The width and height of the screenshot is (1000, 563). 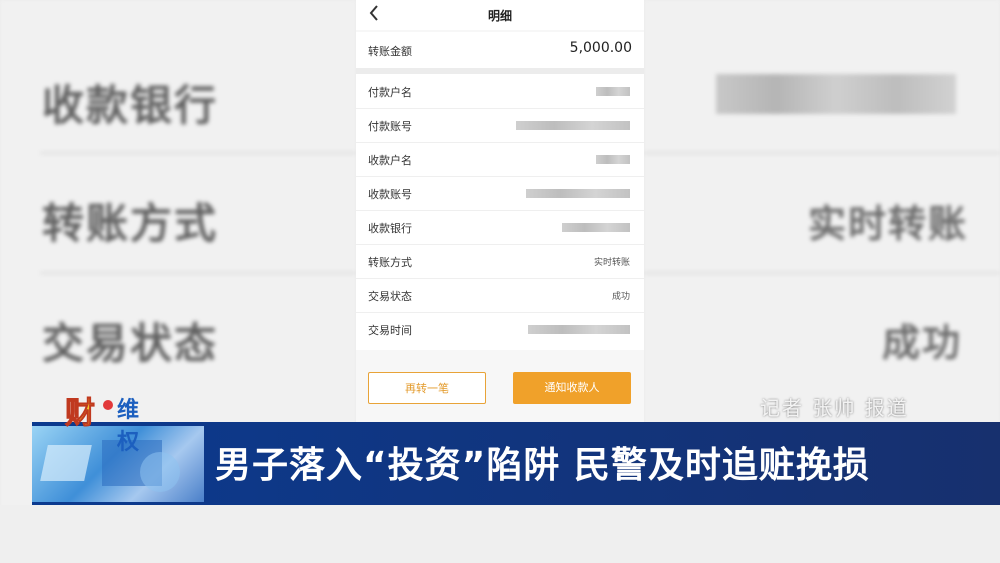 I want to click on page-title: 明细, so click(x=499, y=16).